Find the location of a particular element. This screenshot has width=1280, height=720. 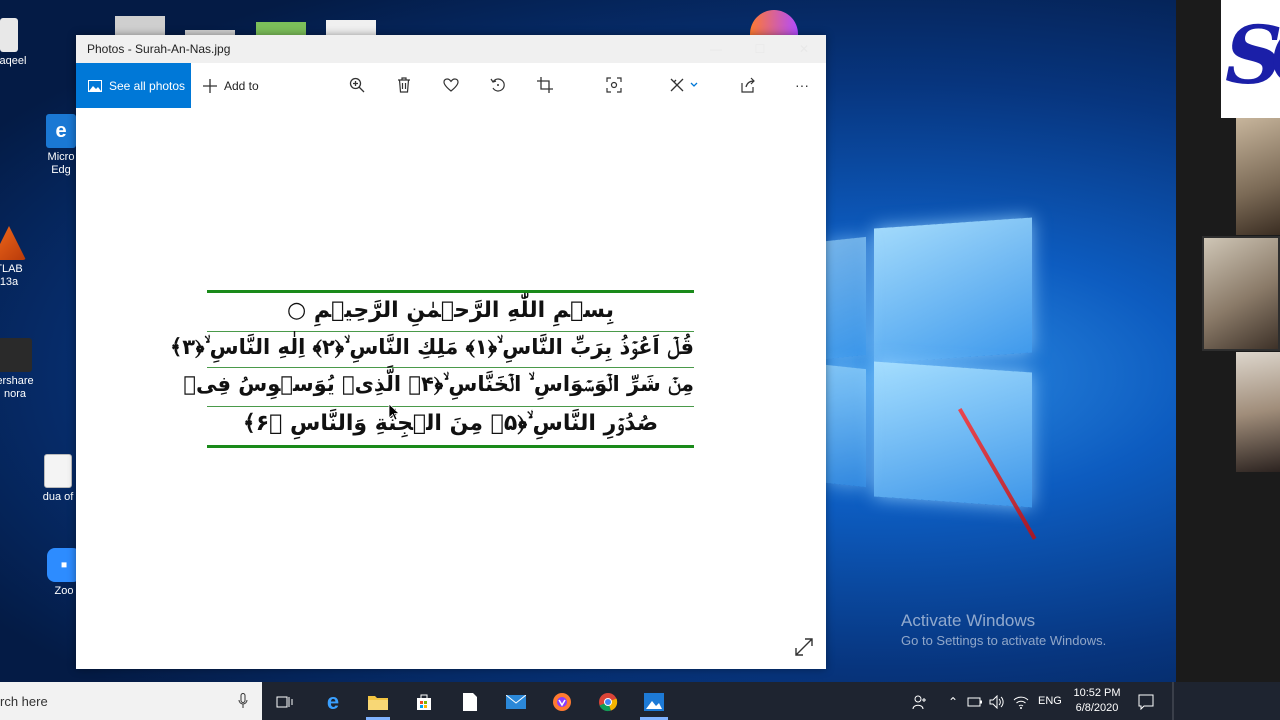

favorite-heart-icon is located at coordinates (451, 85).